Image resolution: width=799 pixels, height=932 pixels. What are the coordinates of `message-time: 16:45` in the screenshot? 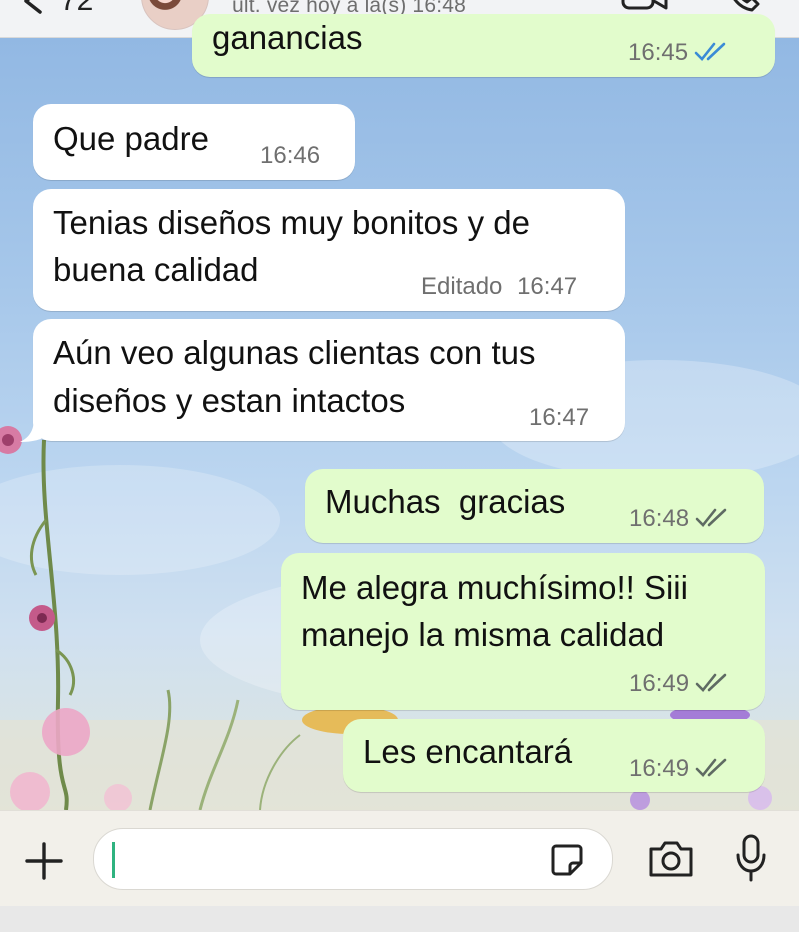 It's located at (658, 52).